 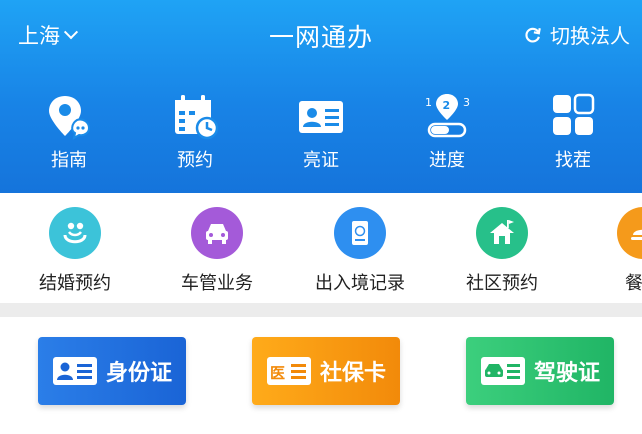 What do you see at coordinates (636, 234) in the screenshot?
I see `food-icon` at bounding box center [636, 234].